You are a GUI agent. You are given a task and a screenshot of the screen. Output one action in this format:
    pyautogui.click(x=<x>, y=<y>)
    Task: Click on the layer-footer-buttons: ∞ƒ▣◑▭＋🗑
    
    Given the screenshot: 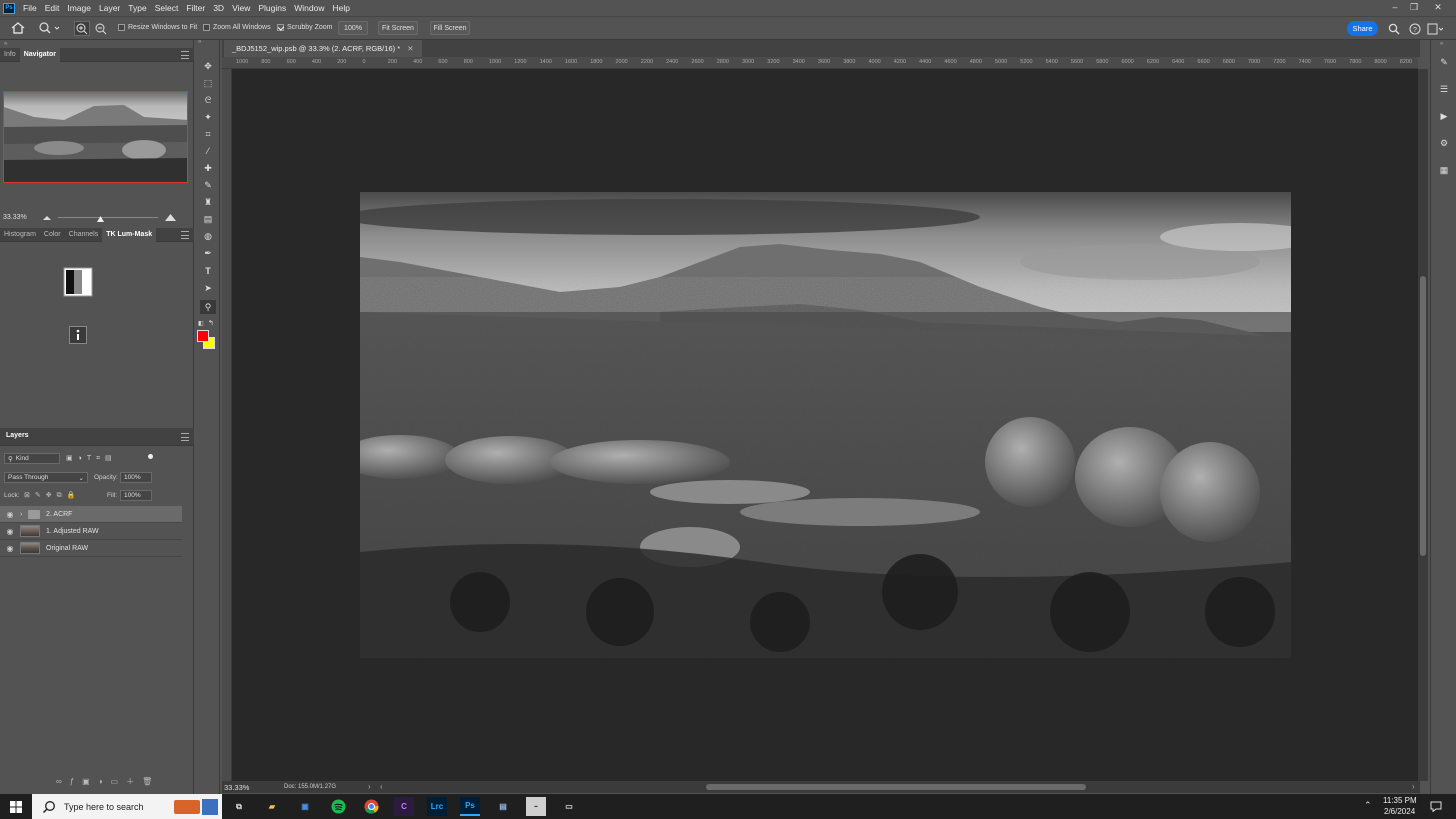 What is the action you would take?
    pyautogui.click(x=108, y=781)
    